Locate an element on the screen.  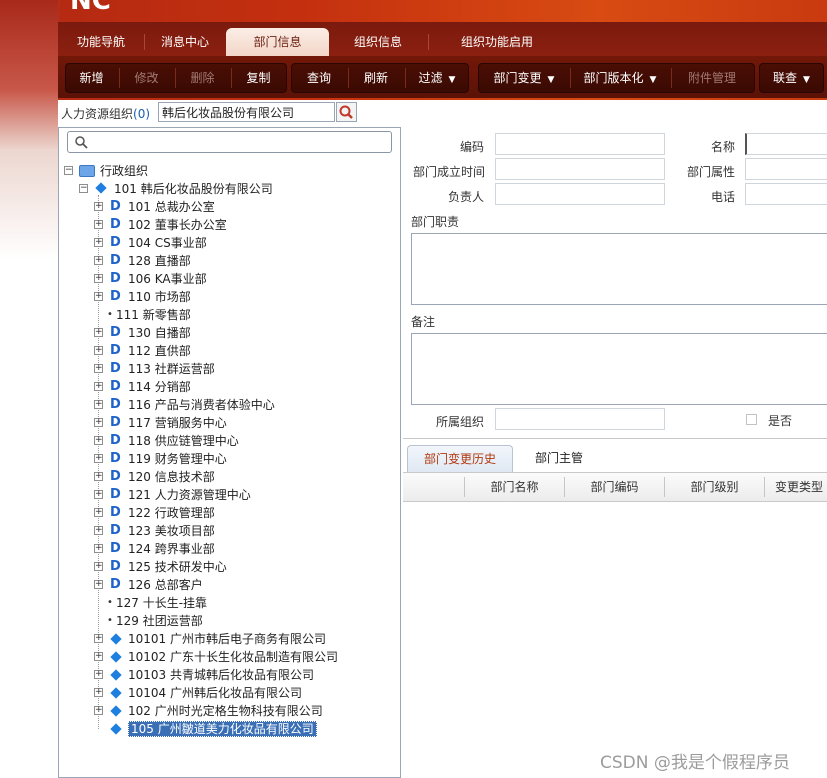
tree-item-label: 113 社群运营部 is located at coordinates (171, 369).